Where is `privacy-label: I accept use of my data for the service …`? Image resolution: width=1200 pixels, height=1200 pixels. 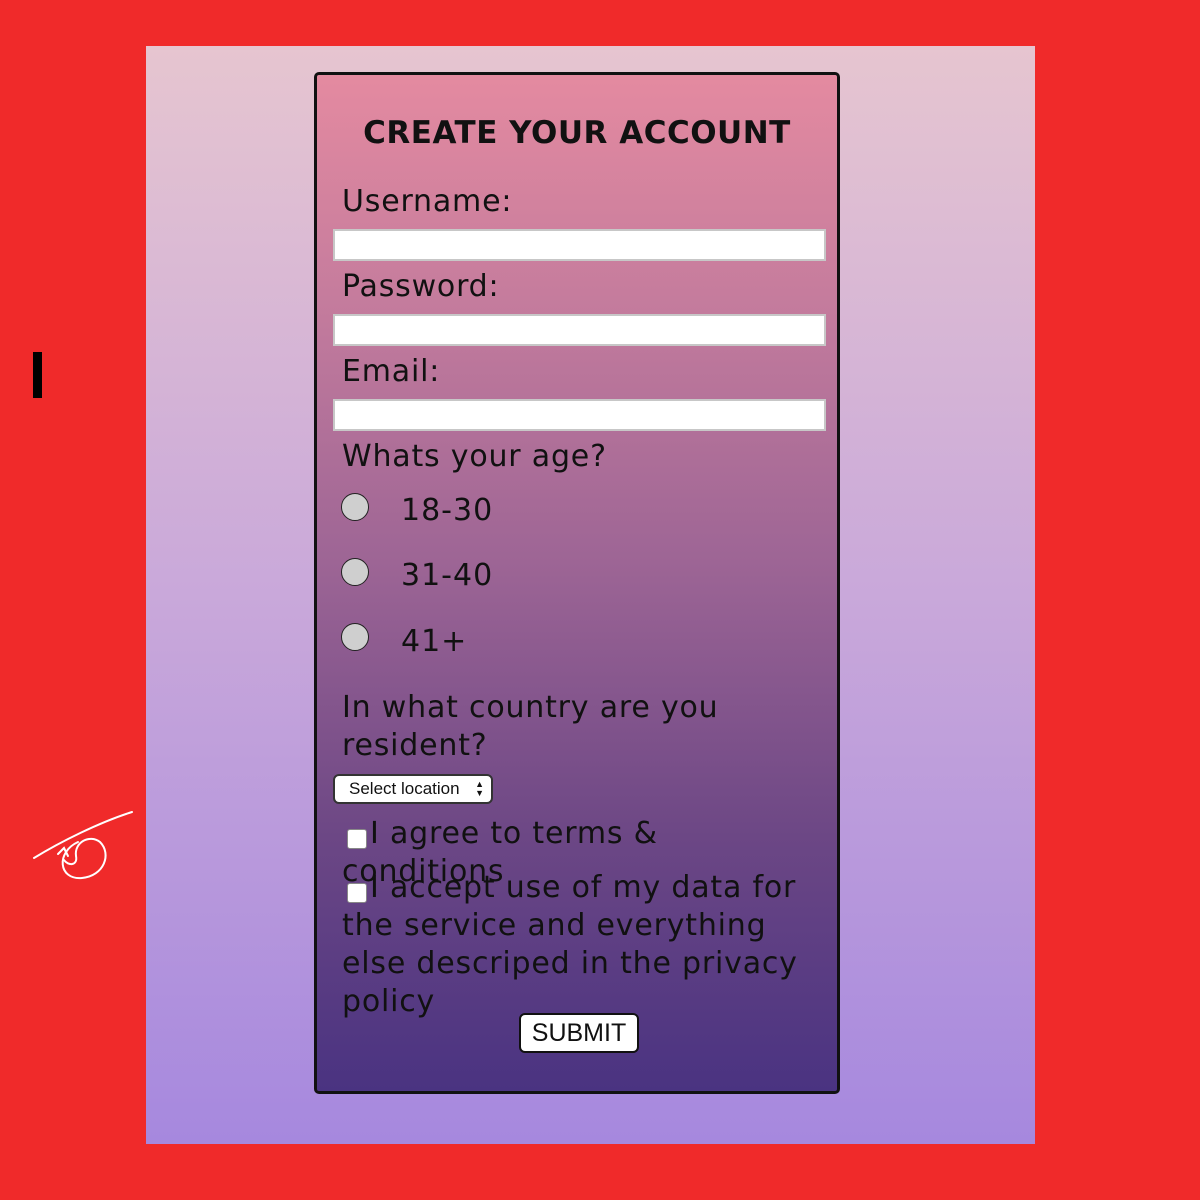
privacy-label: I accept use of my data for the service … is located at coordinates (570, 944).